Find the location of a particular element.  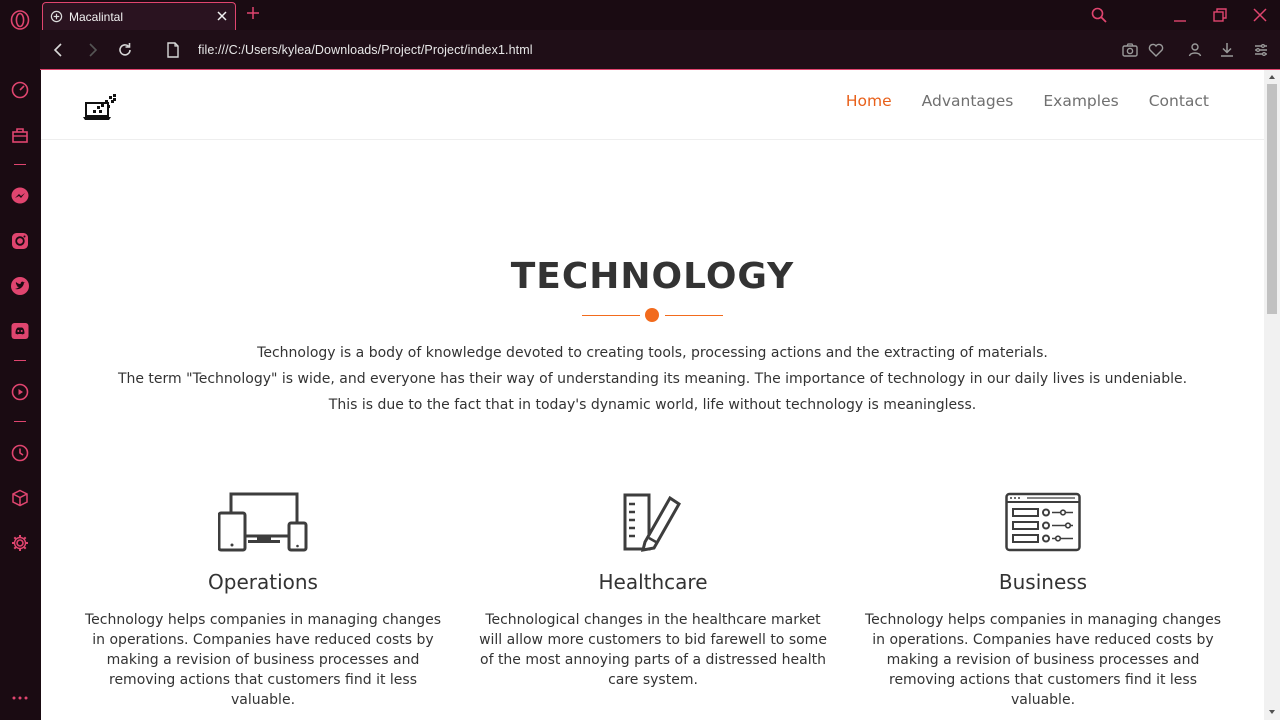

instagram-icon is located at coordinates (20, 241).